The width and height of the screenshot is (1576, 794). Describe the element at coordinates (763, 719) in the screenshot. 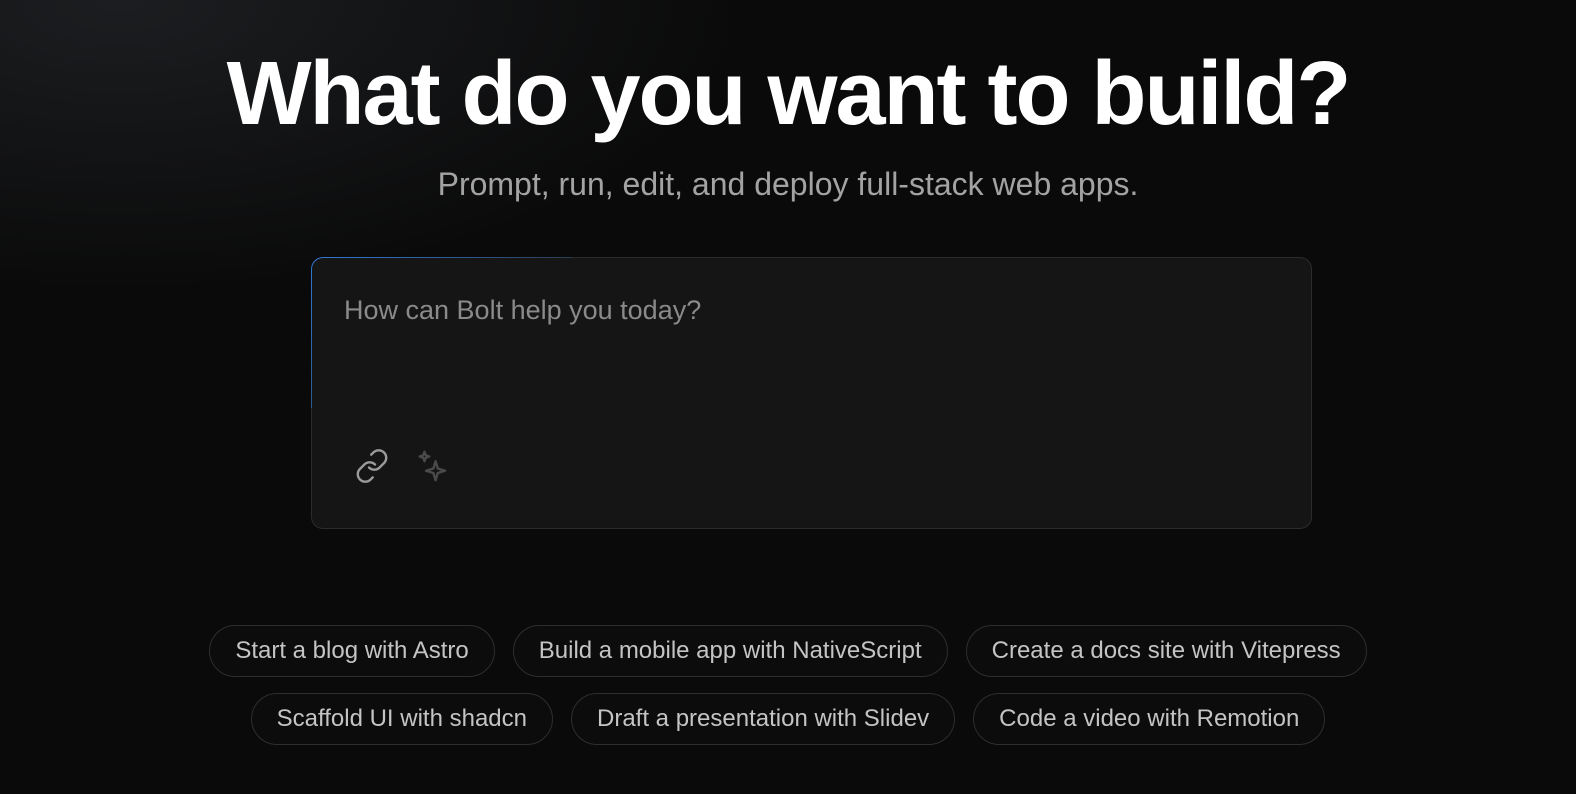

I see `suggestion-chip-slidev: Draft a presentation with Slidev` at that location.